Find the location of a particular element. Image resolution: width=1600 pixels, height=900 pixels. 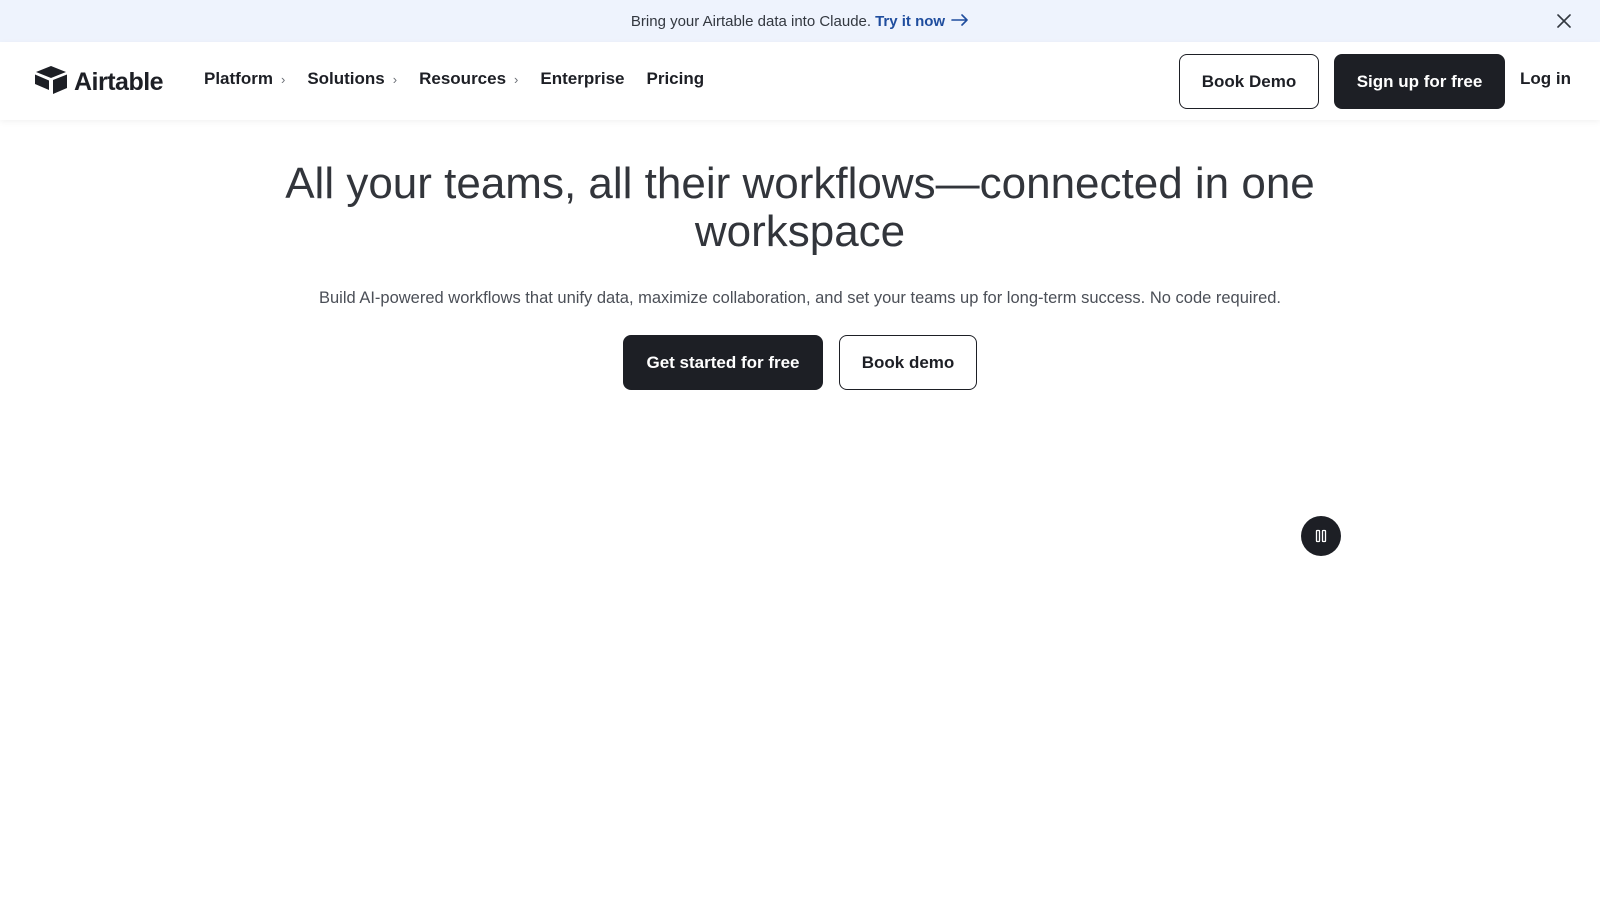

menu-item-solutions: Solutions › is located at coordinates (352, 79).